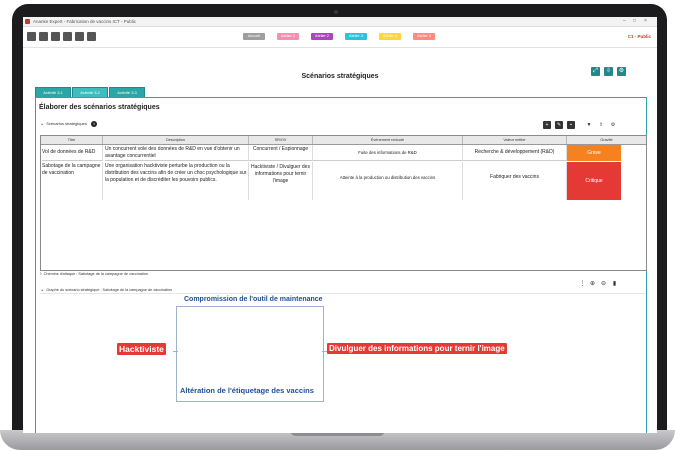  Describe the element at coordinates (515, 181) in the screenshot. I see `cell-value: Fabriquer des vaccins` at that location.